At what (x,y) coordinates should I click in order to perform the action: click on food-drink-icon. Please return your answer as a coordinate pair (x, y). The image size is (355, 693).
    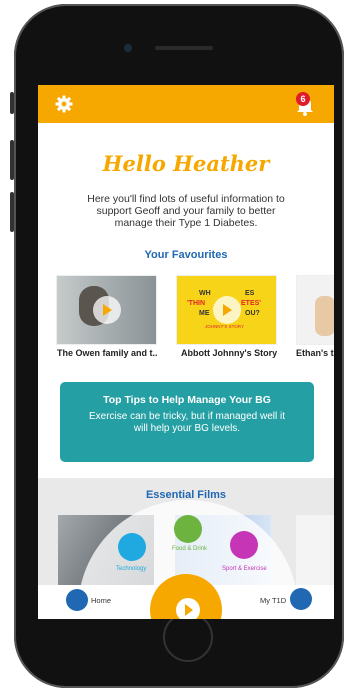
    Looking at the image, I should click on (188, 529).